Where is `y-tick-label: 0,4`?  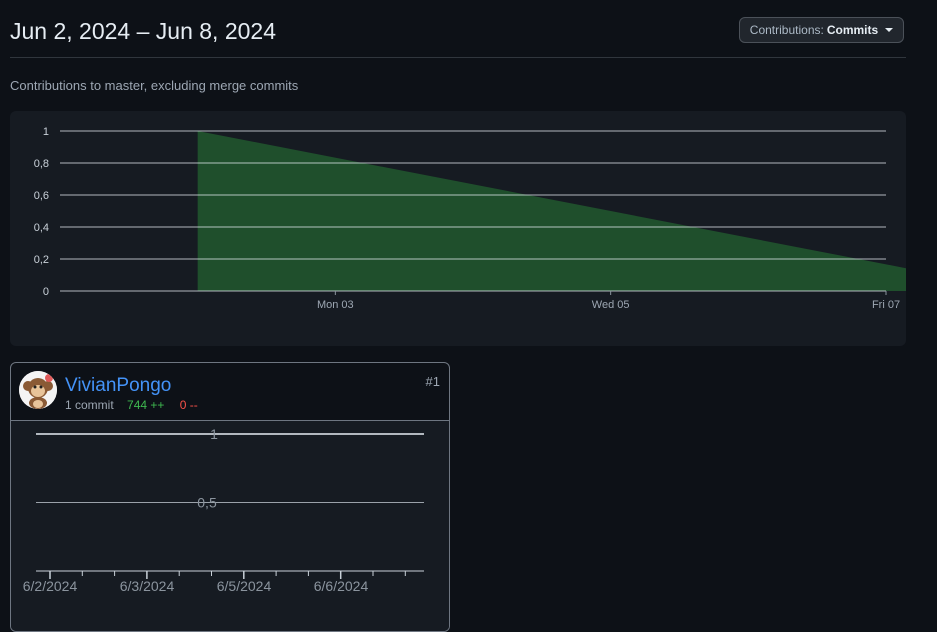
y-tick-label: 0,4 is located at coordinates (41, 228).